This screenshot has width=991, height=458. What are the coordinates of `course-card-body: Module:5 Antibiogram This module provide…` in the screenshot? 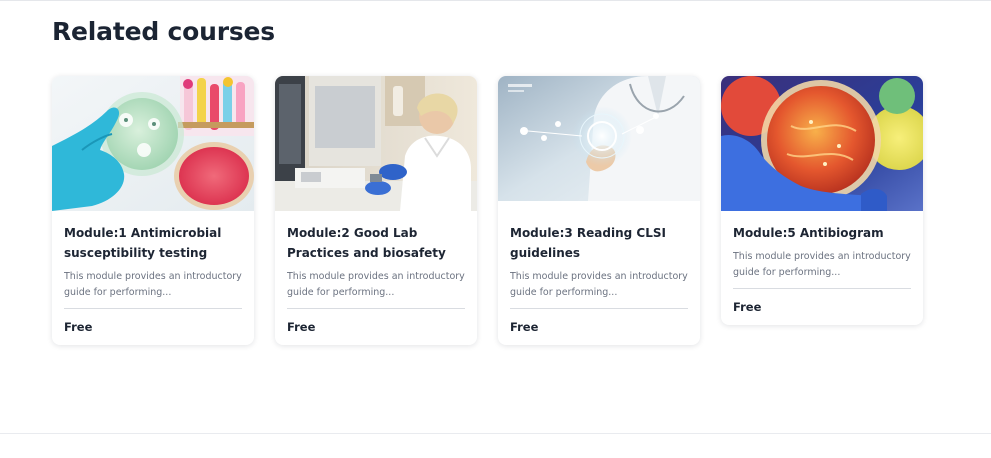 It's located at (822, 268).